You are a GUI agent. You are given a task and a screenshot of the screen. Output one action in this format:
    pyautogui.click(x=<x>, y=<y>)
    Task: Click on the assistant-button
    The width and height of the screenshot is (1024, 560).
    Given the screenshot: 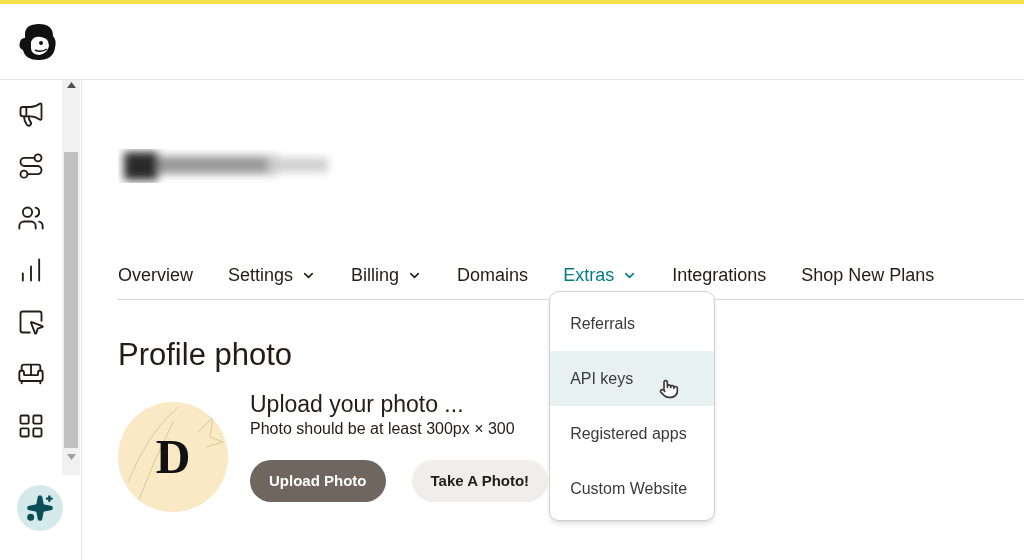 What is the action you would take?
    pyautogui.click(x=39, y=508)
    